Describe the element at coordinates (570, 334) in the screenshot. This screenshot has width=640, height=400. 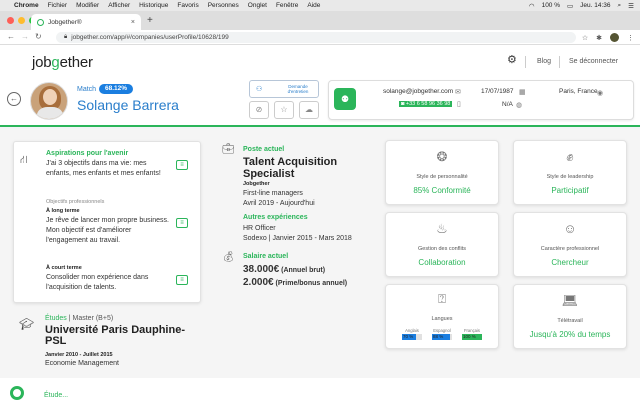
I see `remote-value: Jusqu'à 20% du temps` at that location.